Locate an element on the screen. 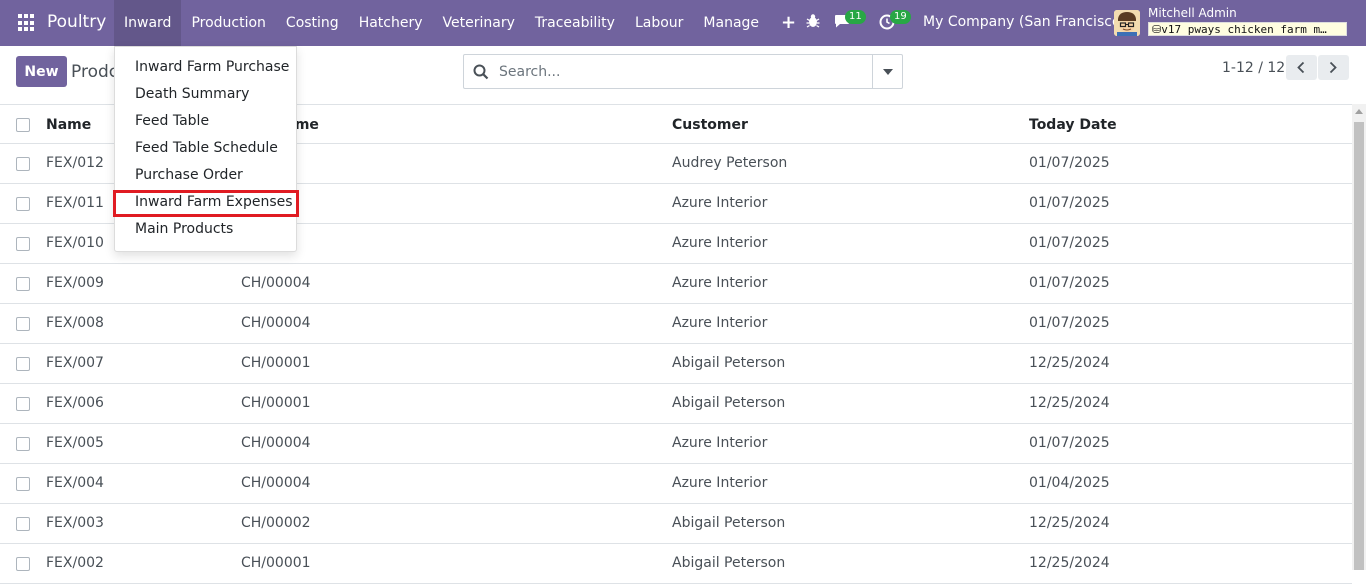  column-header-customer: Customer is located at coordinates (710, 125).